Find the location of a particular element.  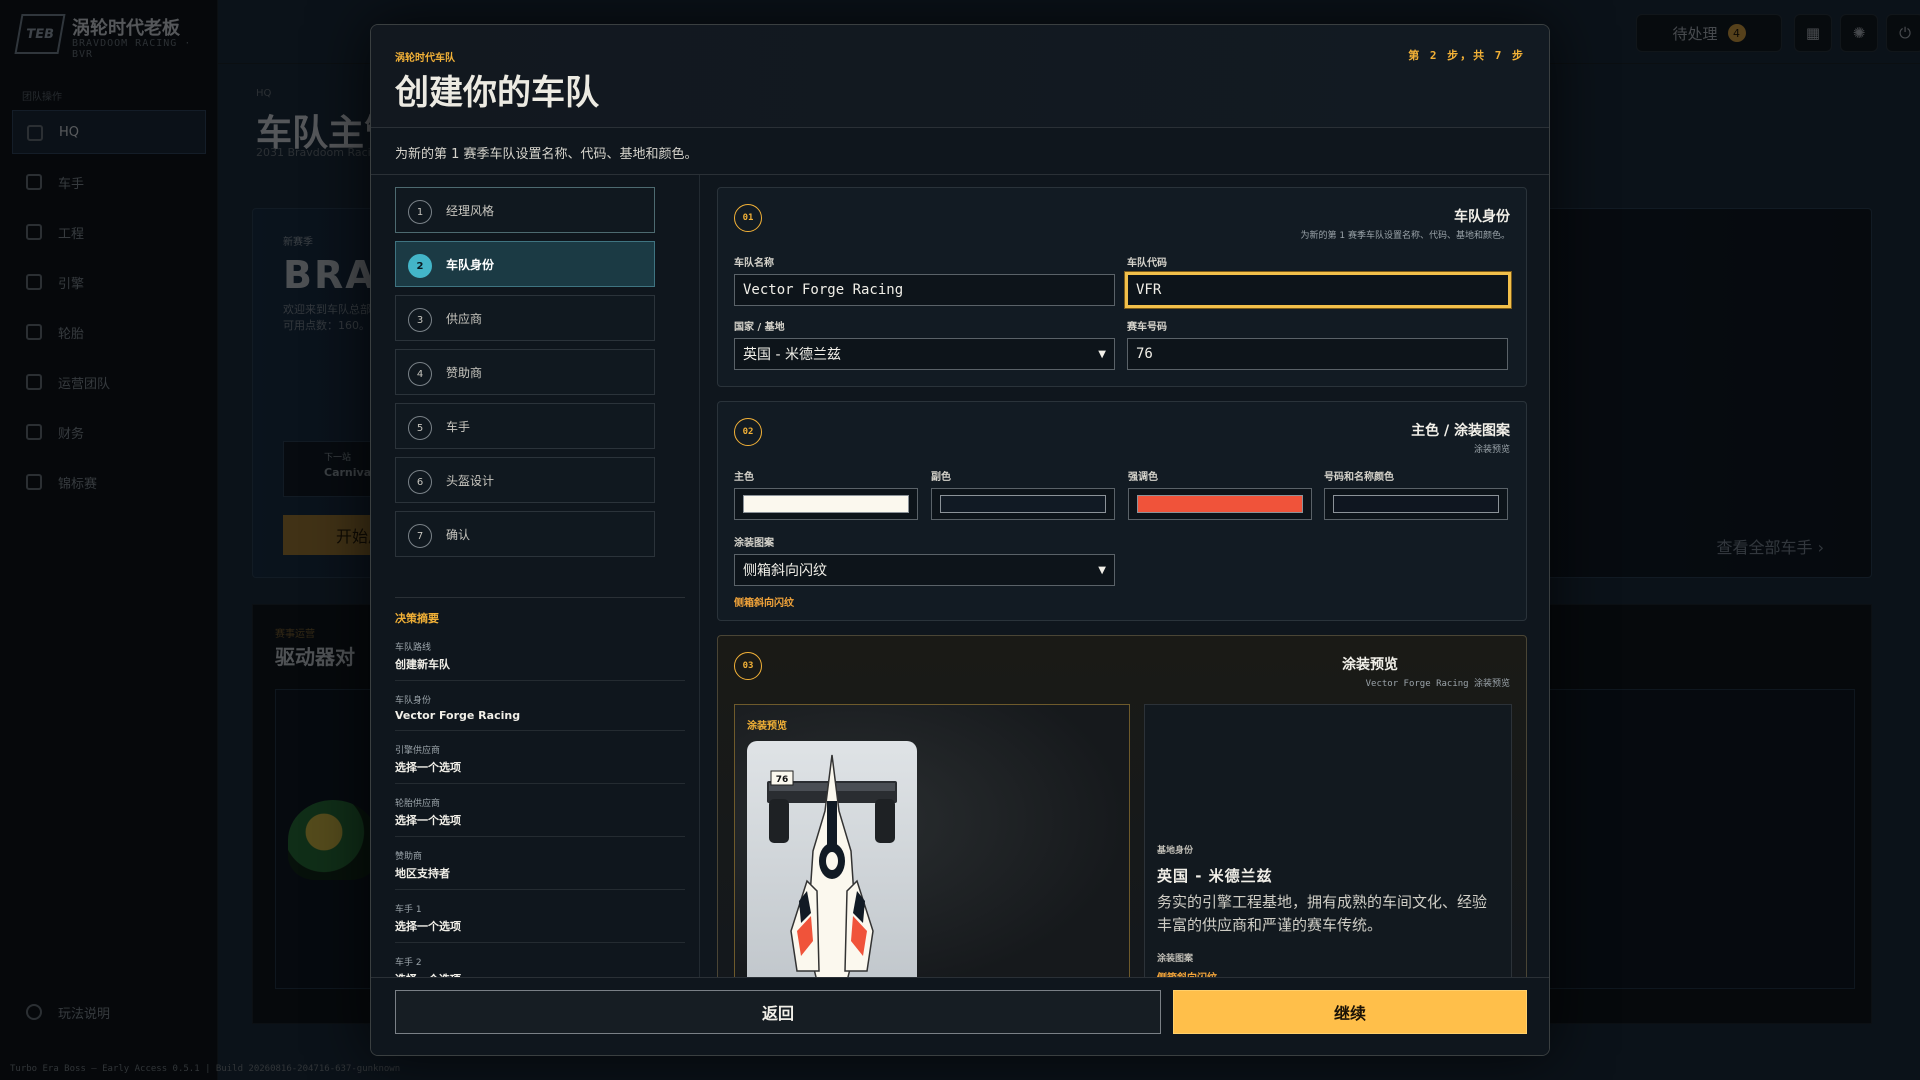

sidebar-item-engineering: 工程 is located at coordinates (109, 232).